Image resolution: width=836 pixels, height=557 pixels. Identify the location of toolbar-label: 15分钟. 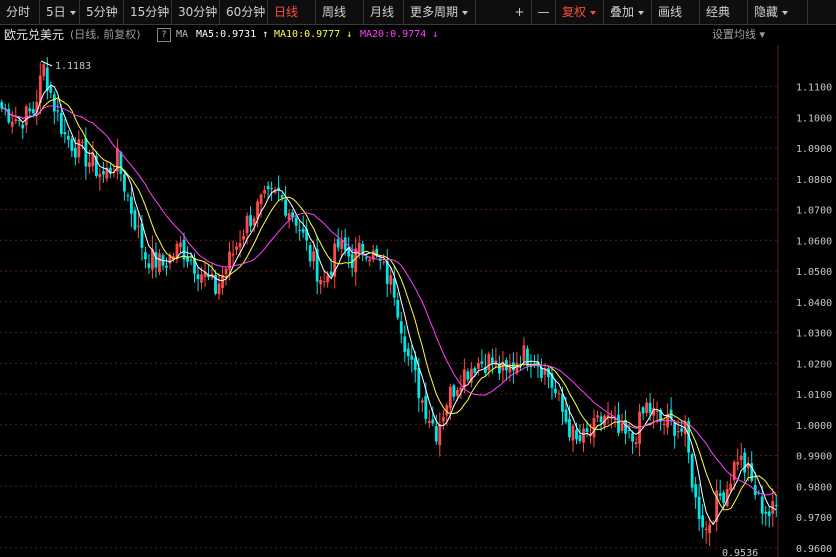
(150, 12).